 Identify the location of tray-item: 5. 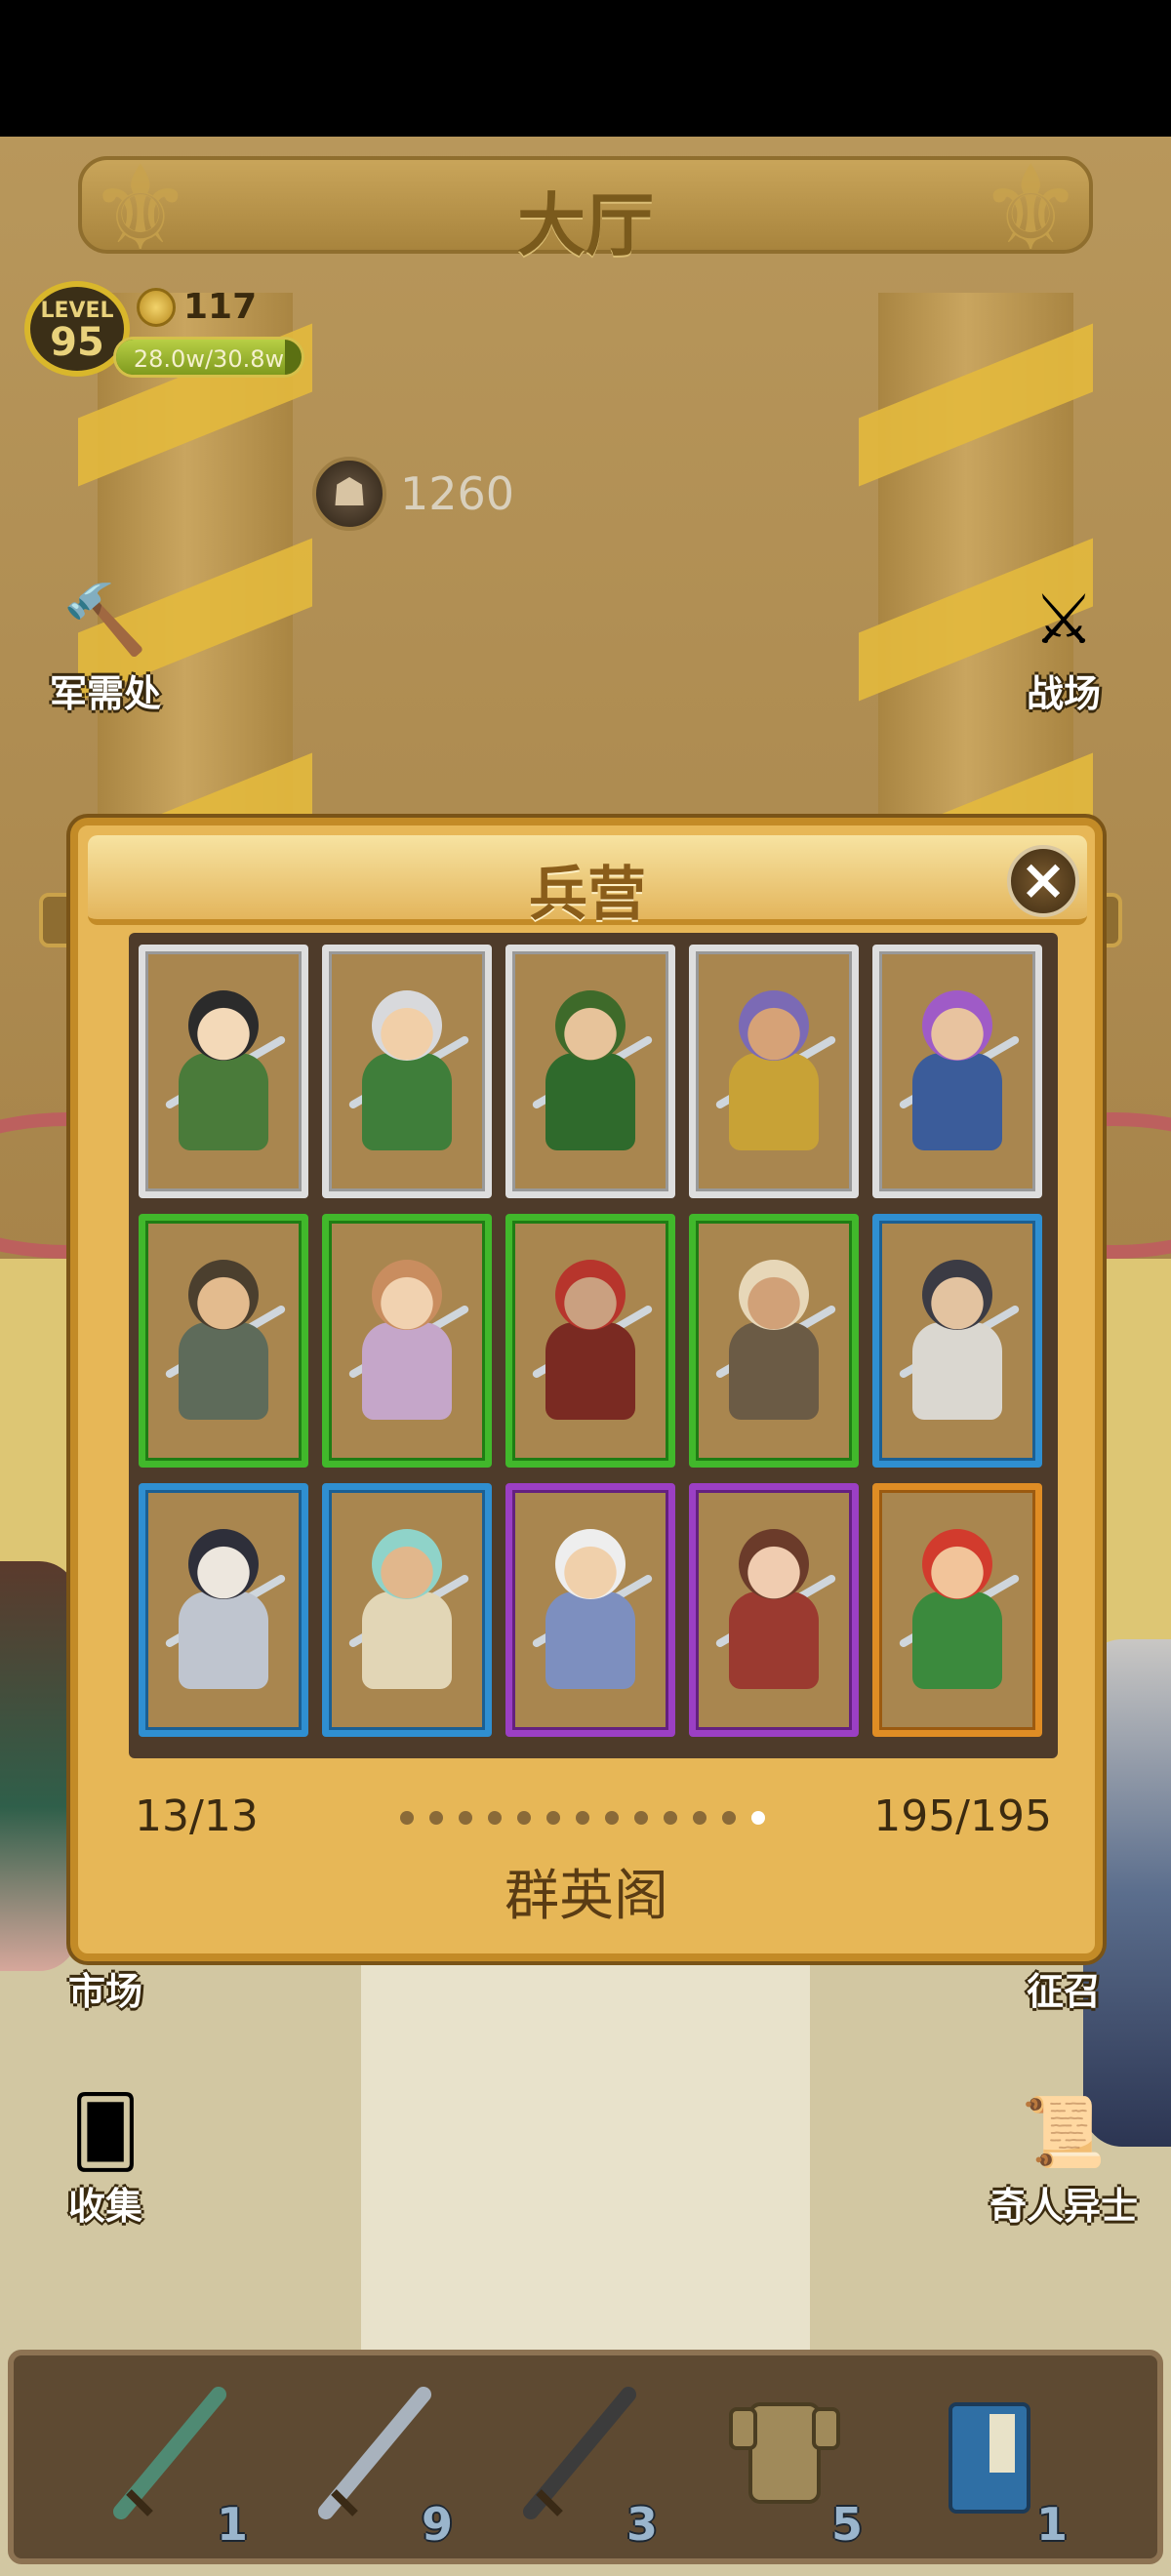
(794, 2463).